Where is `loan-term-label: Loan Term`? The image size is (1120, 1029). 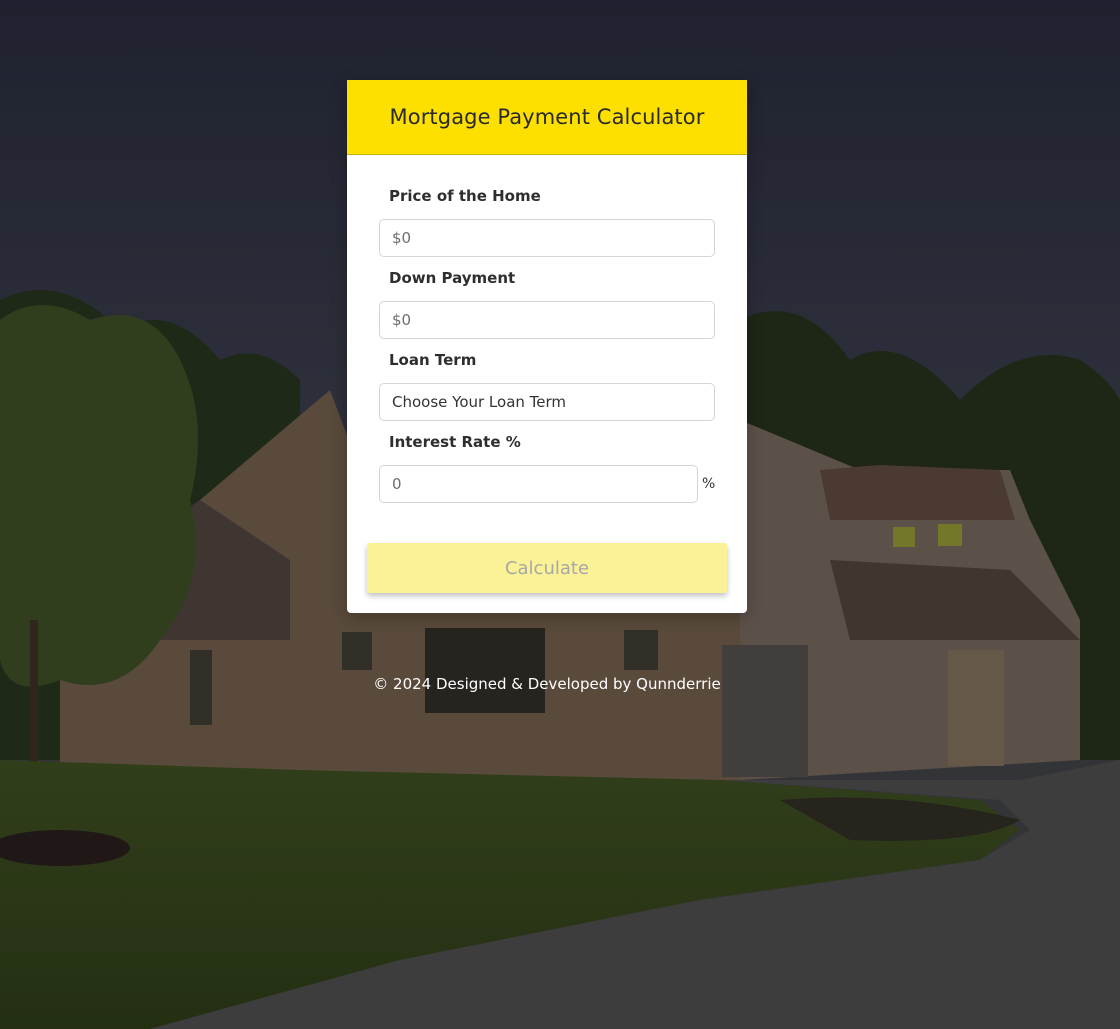 loan-term-label: Loan Term is located at coordinates (433, 360).